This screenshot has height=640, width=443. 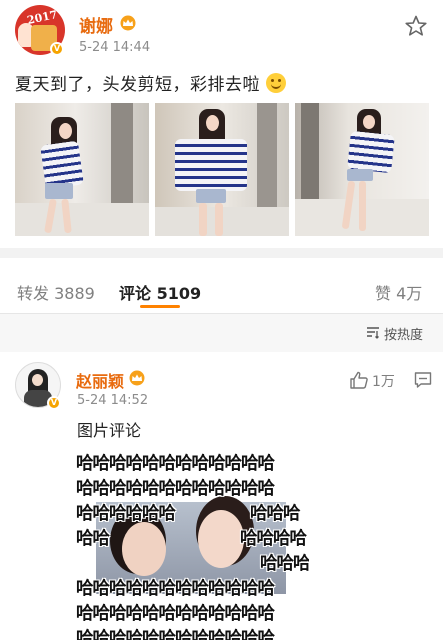 I want to click on post-text: 夏天到了，头发剪短，彩排去啦, so click(x=150, y=82).